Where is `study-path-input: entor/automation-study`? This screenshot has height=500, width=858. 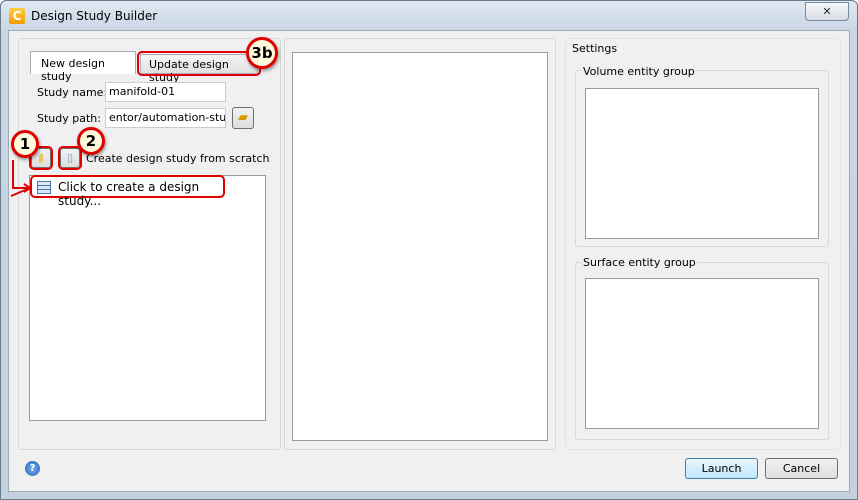
study-path-input: entor/automation-study is located at coordinates (165, 118).